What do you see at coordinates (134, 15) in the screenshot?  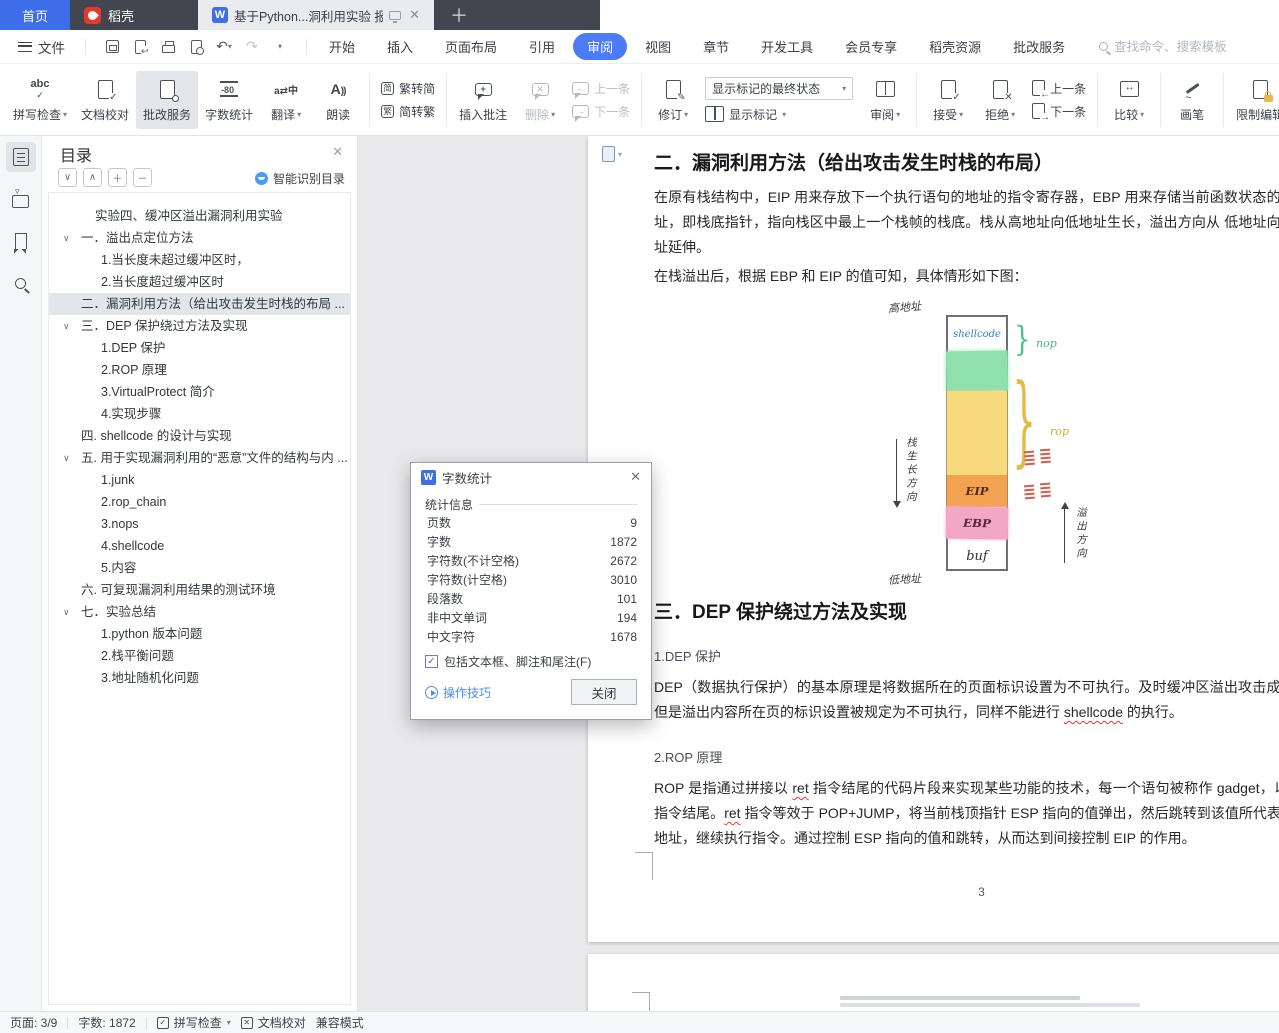 I see `tab-docer: 稻壳` at bounding box center [134, 15].